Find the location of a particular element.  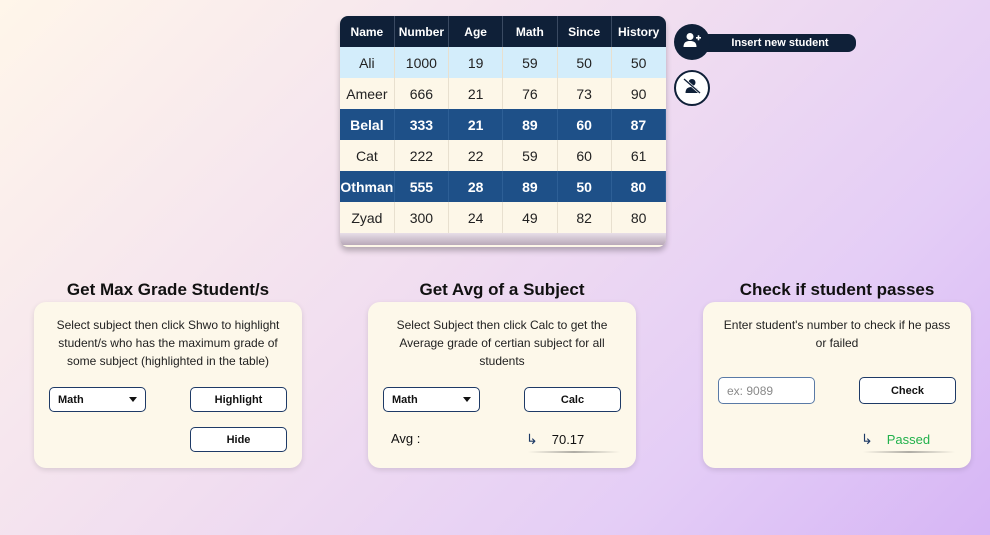

hide-button: Hide is located at coordinates (238, 439).